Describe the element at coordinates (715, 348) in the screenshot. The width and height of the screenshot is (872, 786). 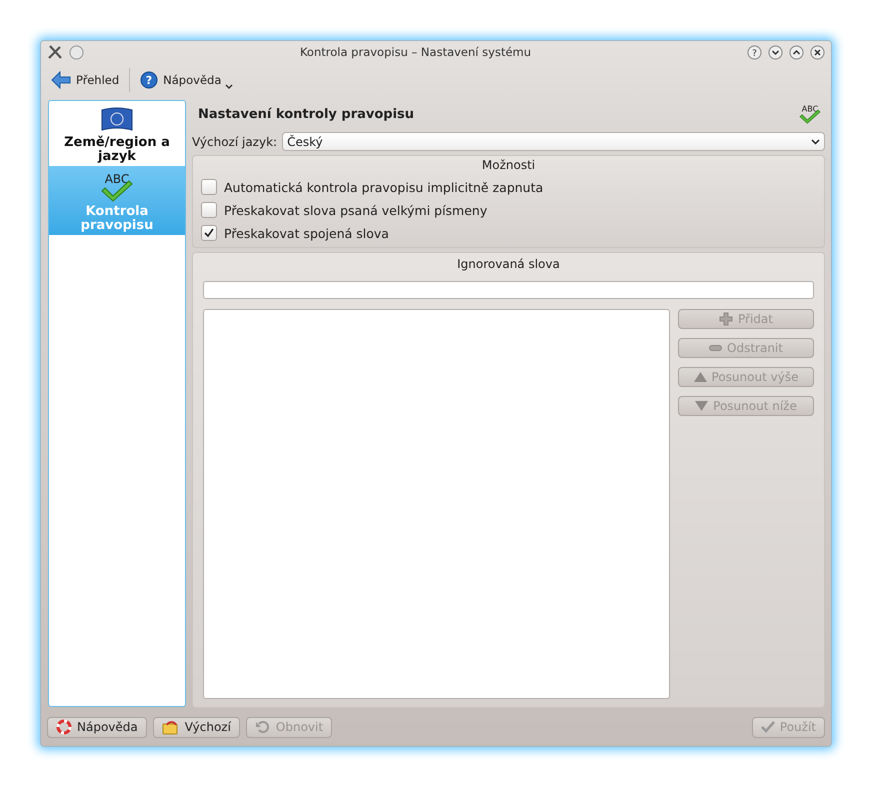
I see `minus-icon` at that location.